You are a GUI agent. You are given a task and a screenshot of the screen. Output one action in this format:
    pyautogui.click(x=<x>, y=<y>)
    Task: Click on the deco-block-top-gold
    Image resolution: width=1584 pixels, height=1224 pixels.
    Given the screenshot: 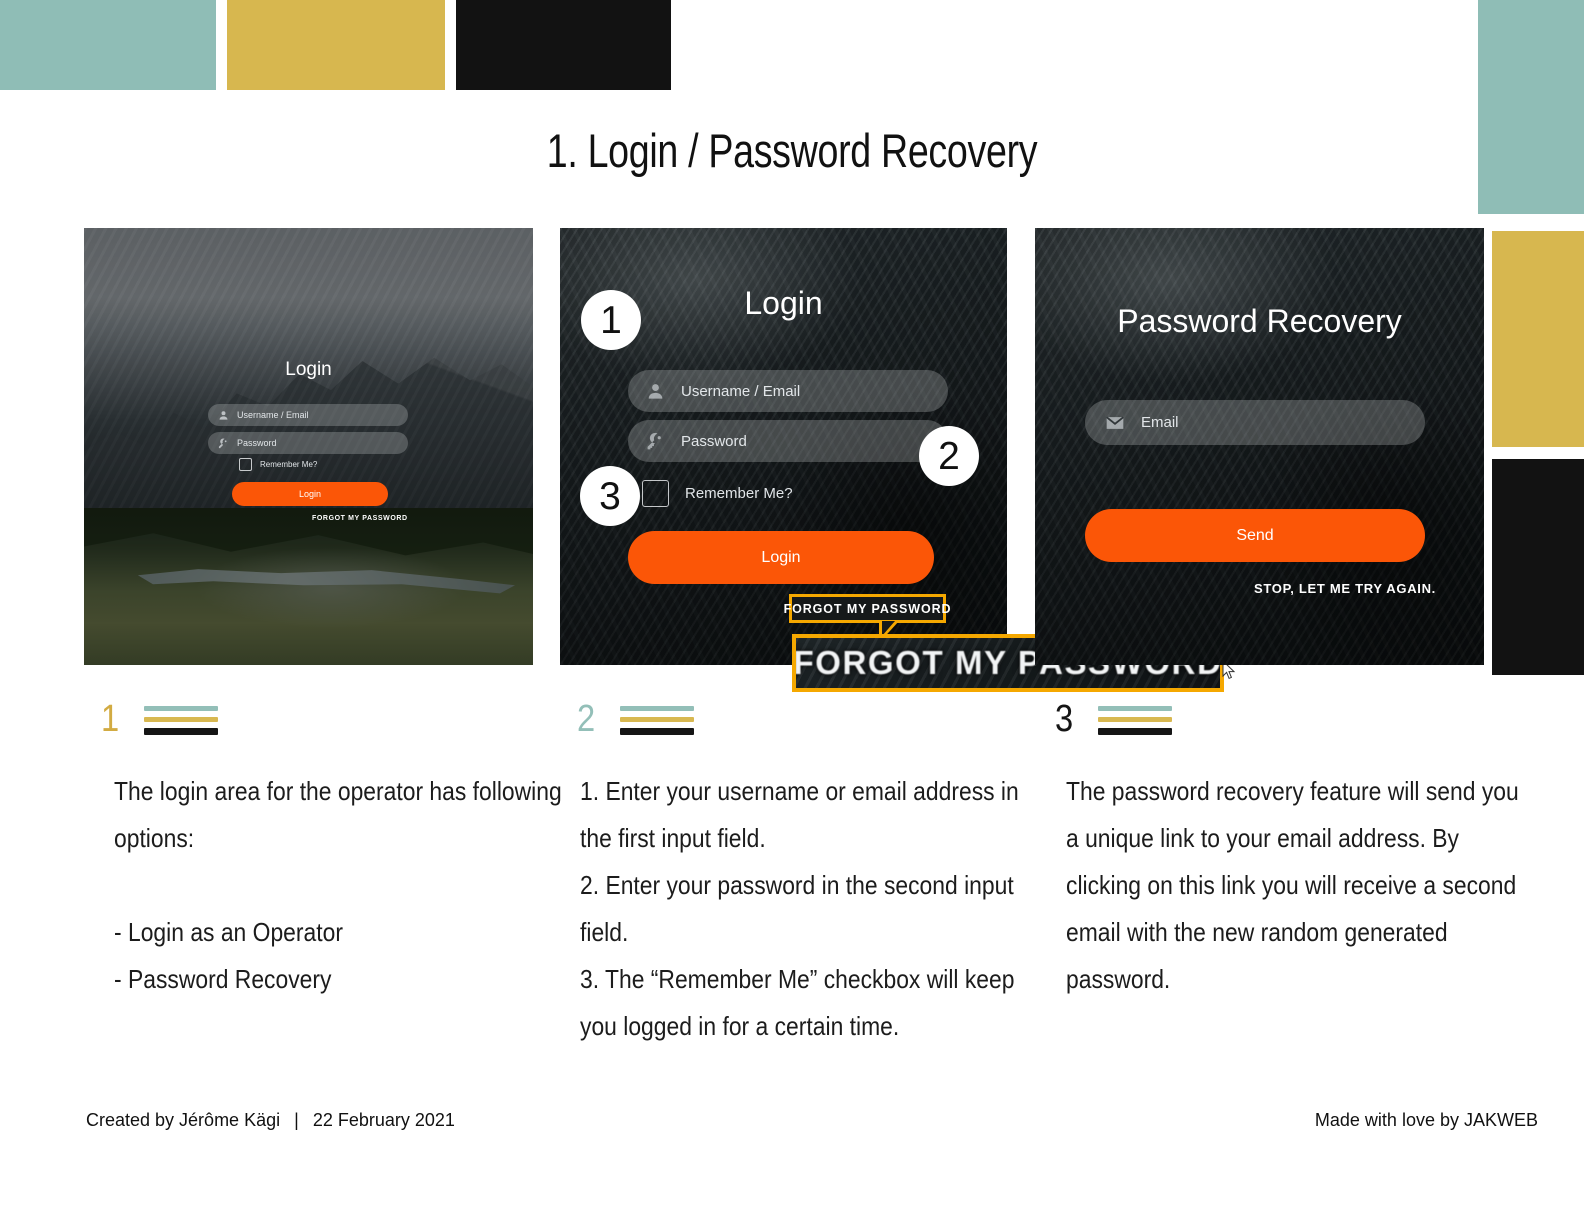 What is the action you would take?
    pyautogui.click(x=336, y=45)
    